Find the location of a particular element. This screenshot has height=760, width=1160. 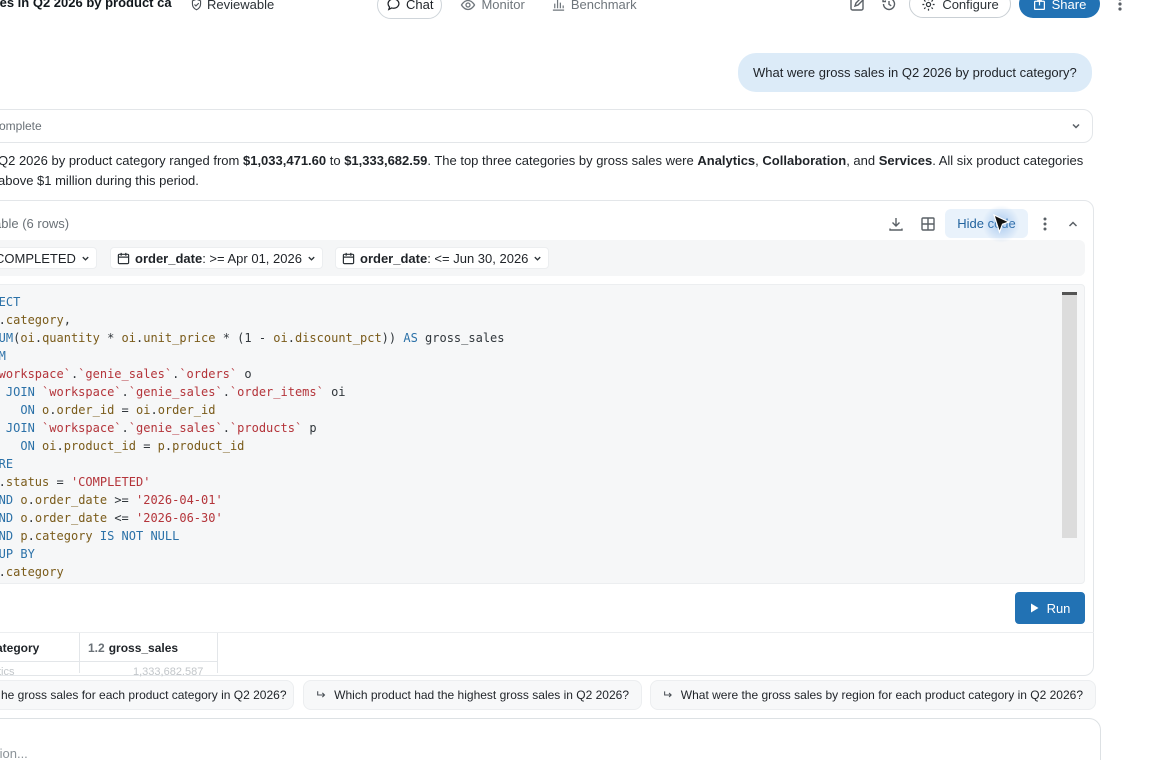

configure-button: Configure is located at coordinates (960, 9).